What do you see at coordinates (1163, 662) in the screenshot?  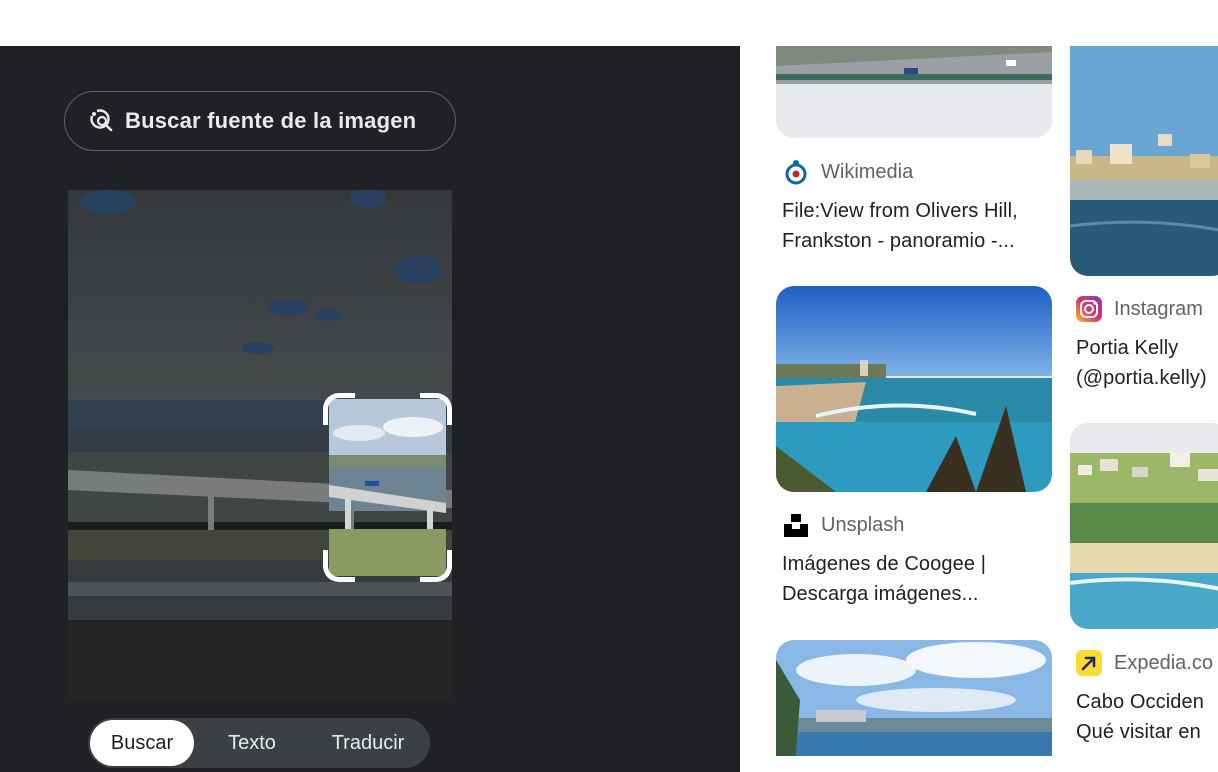 I see `result-source-label: Expedia.co` at bounding box center [1163, 662].